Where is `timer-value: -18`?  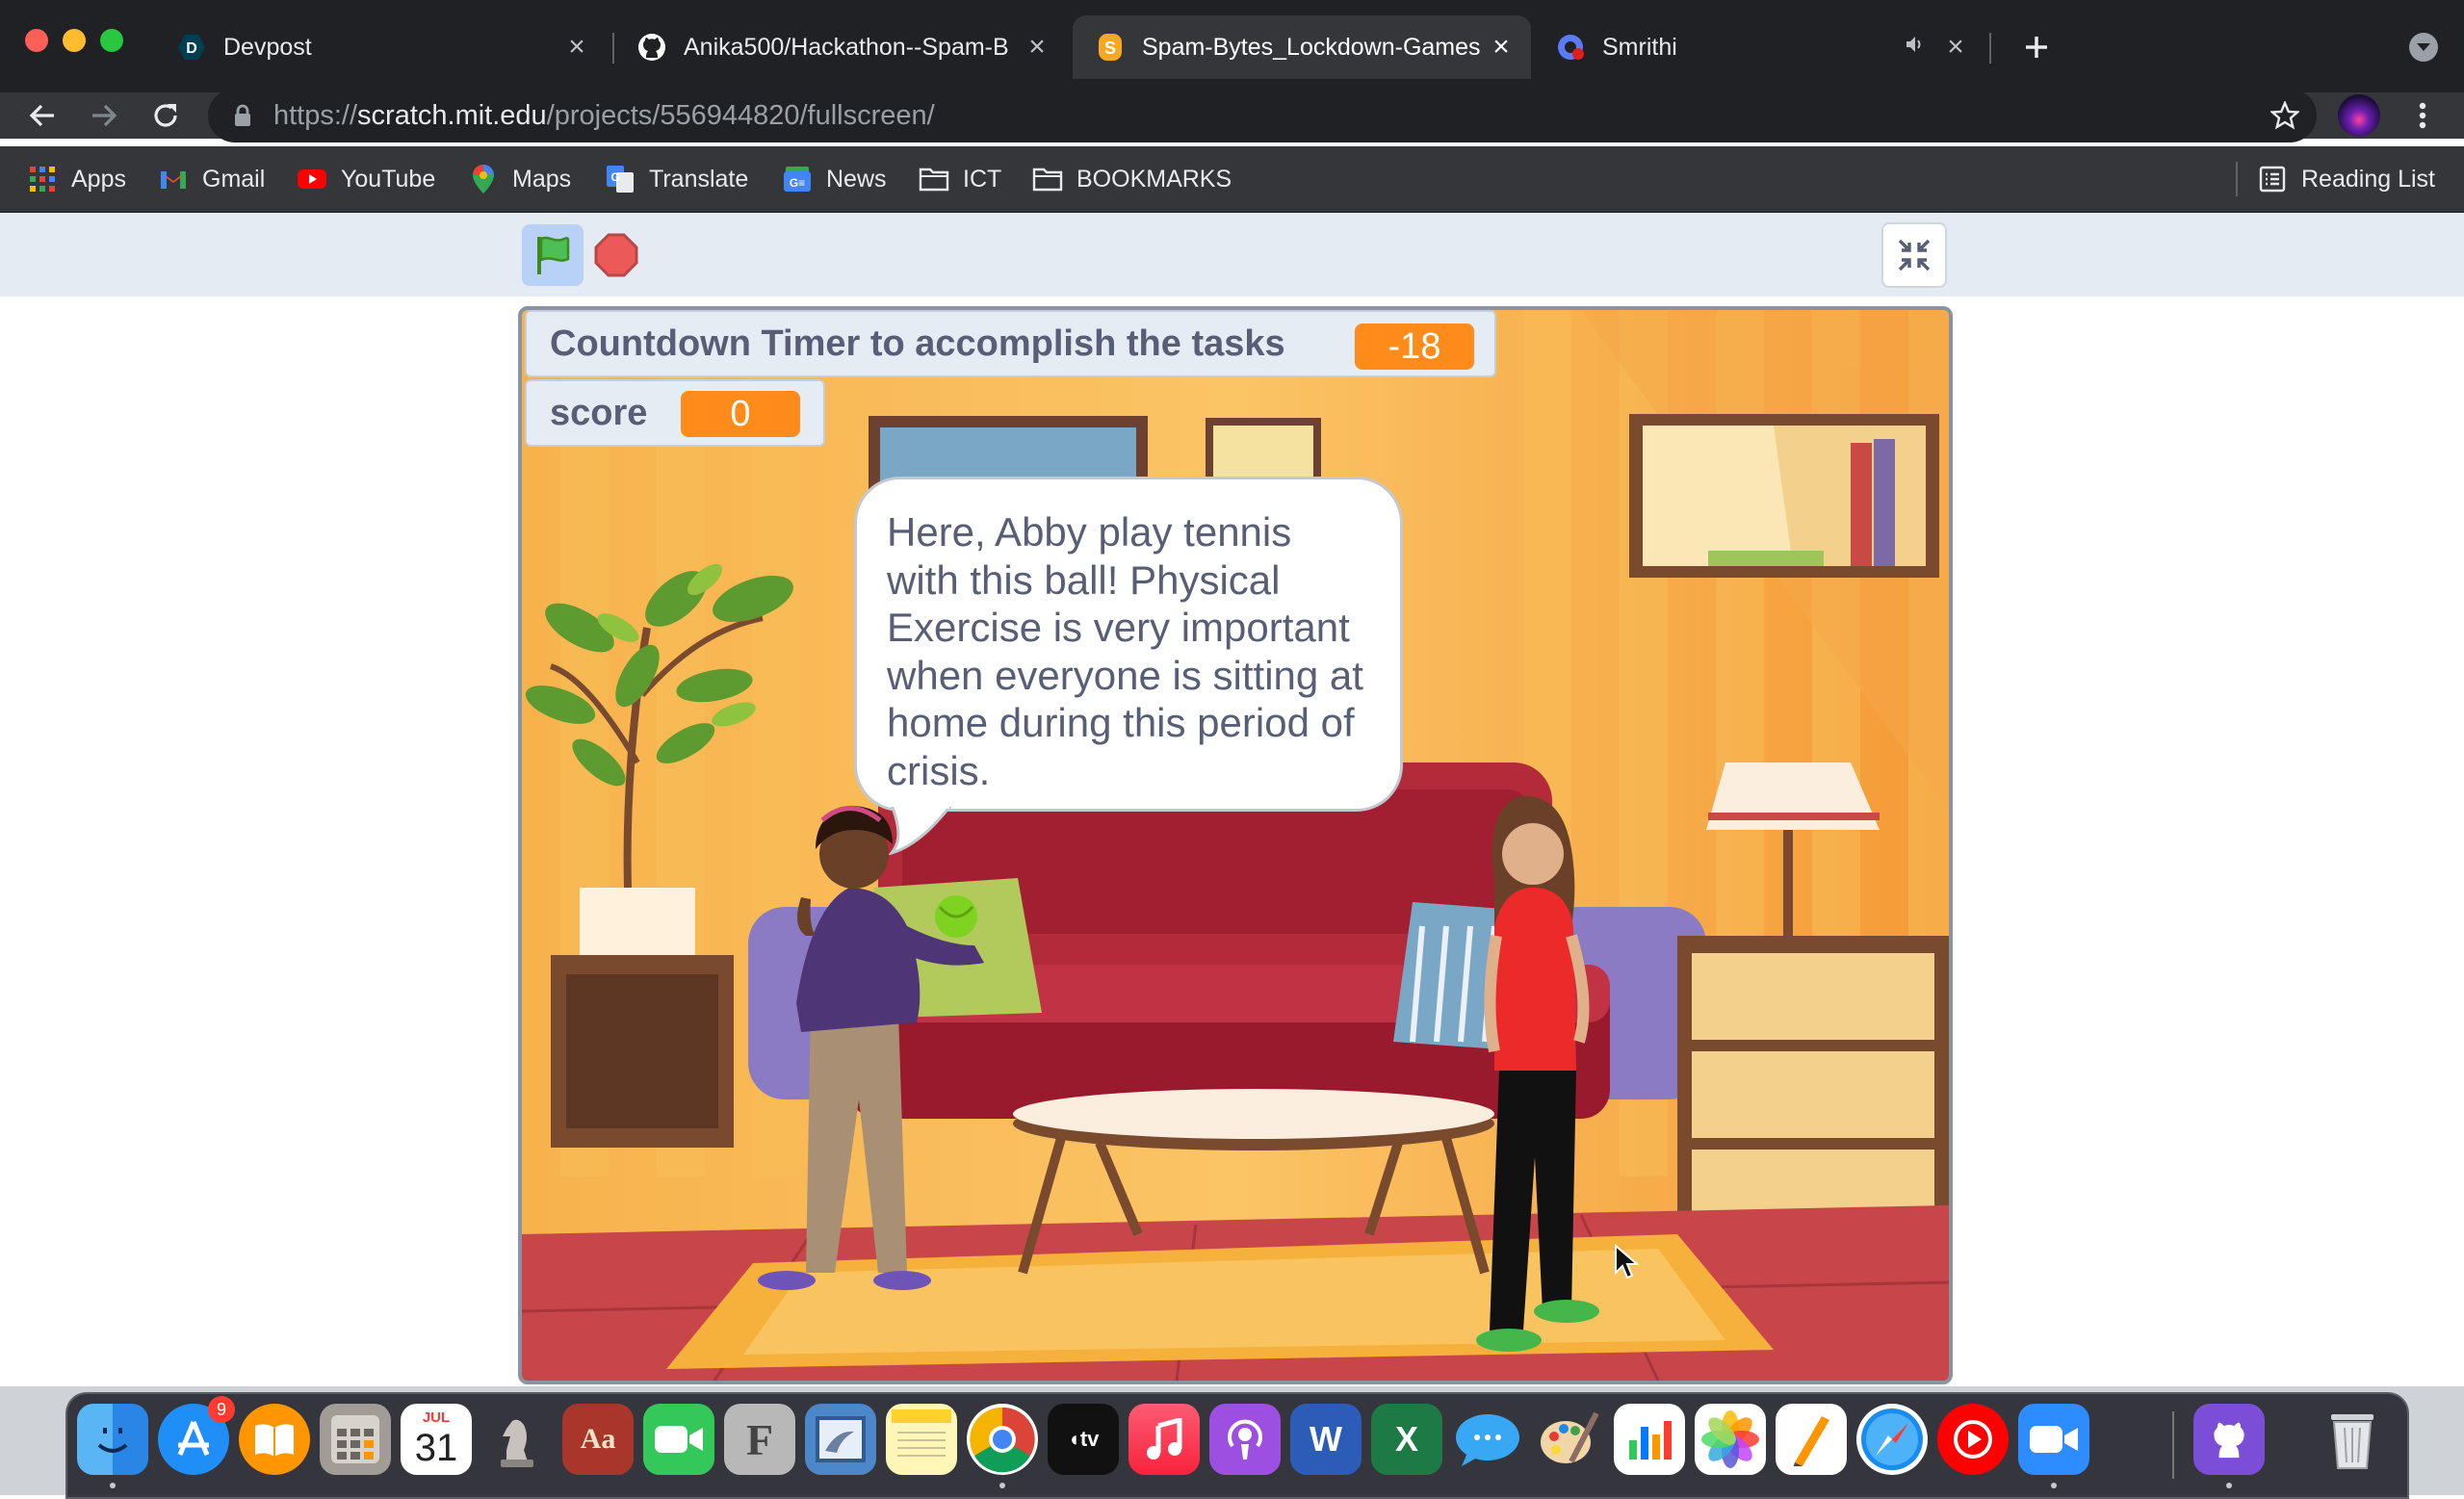
timer-value: -18 is located at coordinates (1414, 346).